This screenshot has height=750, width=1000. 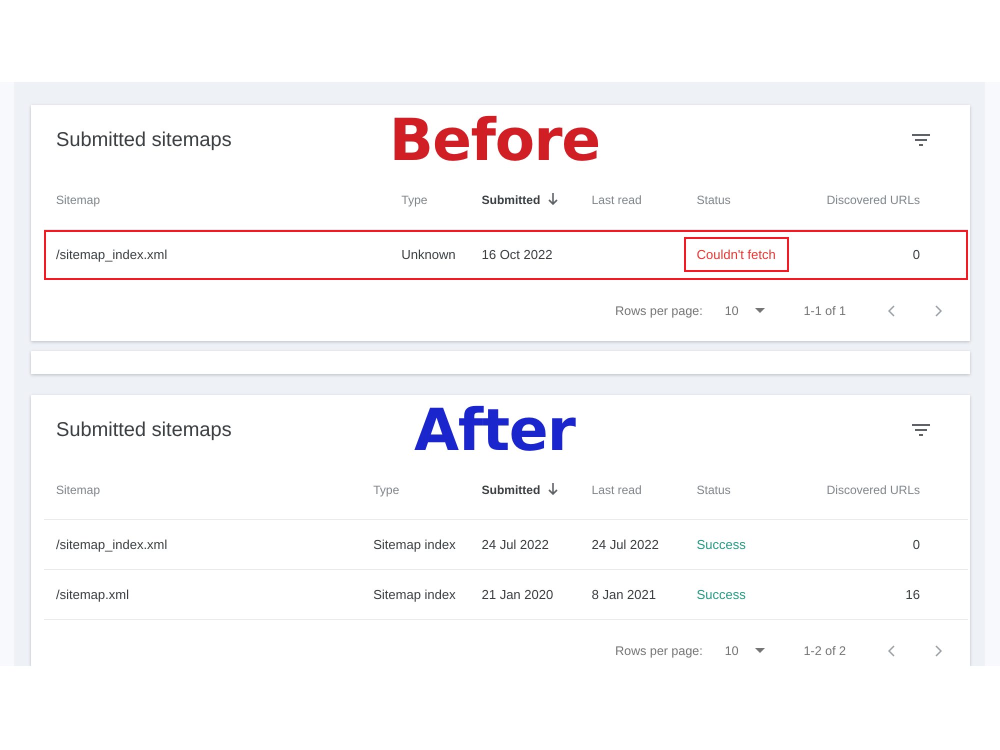 I want to click on table-cell: 21 Jan 2020, so click(x=537, y=595).